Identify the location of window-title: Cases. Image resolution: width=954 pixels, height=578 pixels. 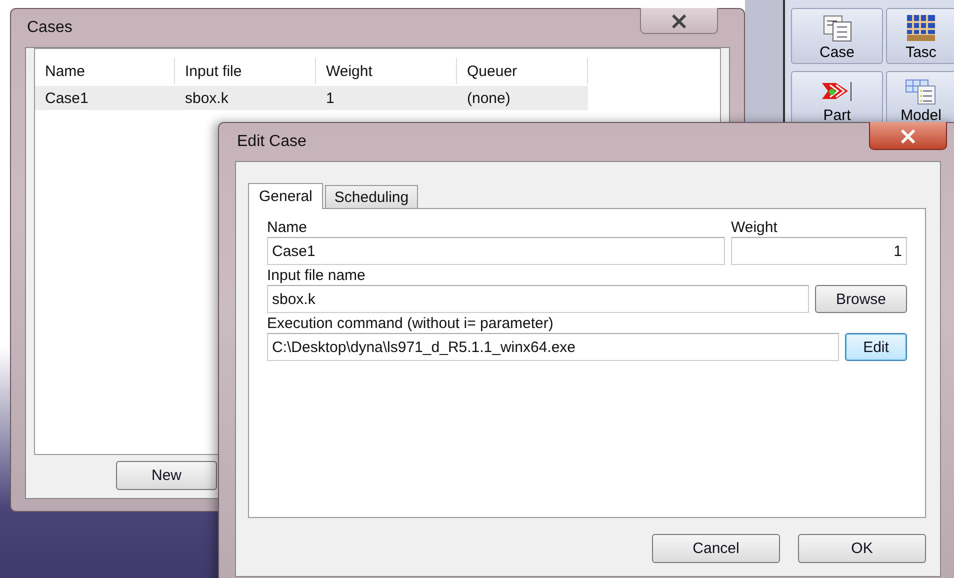
(49, 28).